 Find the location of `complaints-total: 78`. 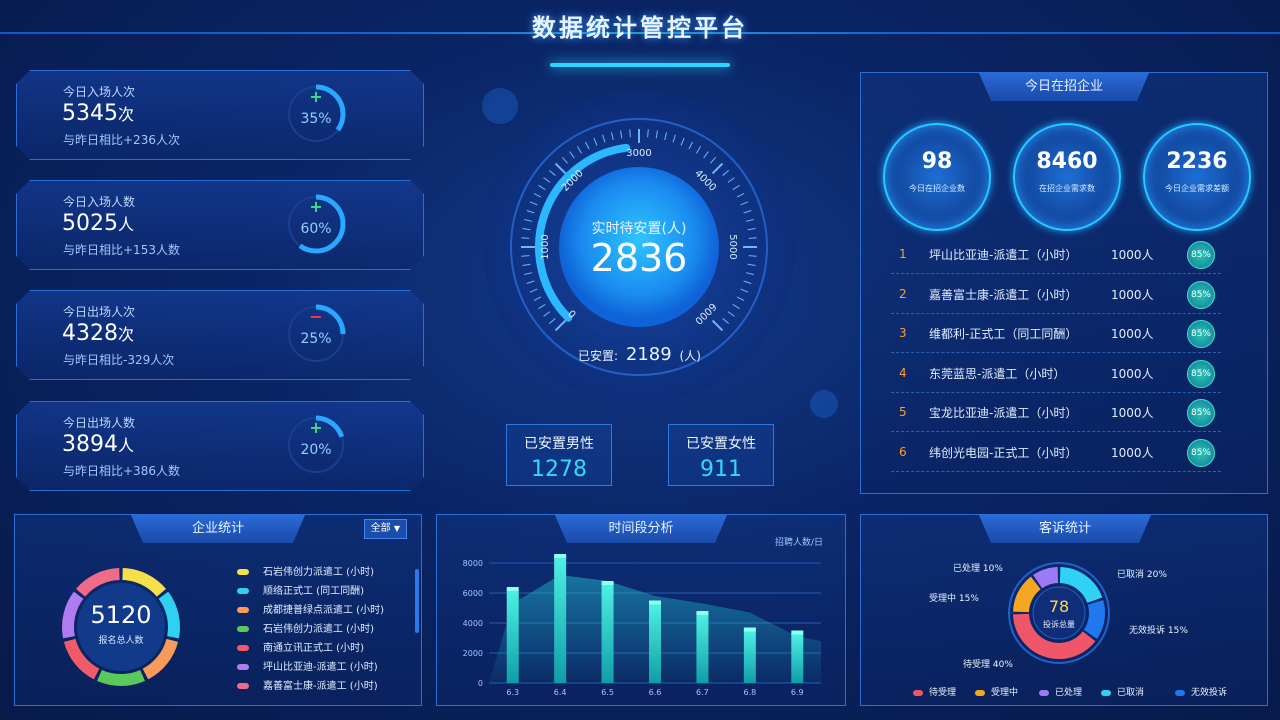

complaints-total: 78 is located at coordinates (1059, 606).